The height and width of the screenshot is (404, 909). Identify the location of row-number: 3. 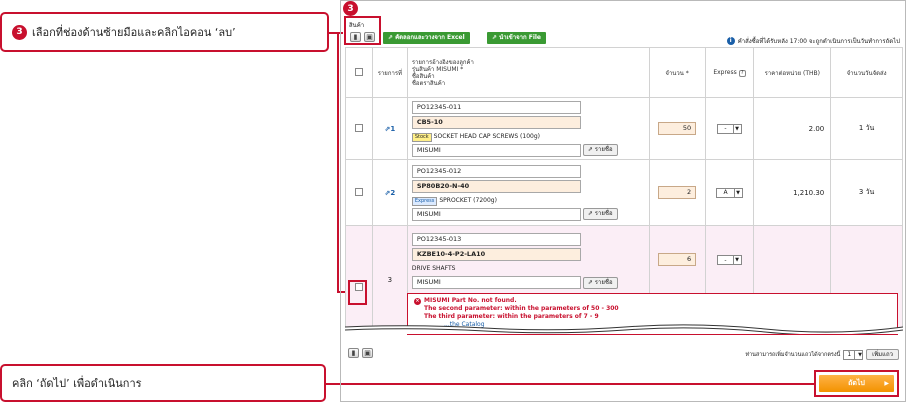
(389, 279).